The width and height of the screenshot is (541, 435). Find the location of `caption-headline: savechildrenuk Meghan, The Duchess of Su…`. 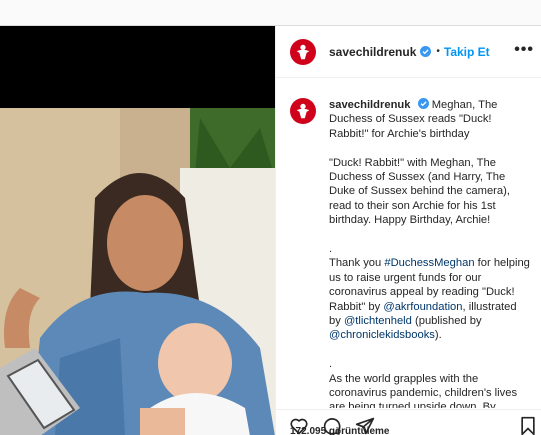

caption-headline: savechildrenuk Meghan, The Duchess of Su… is located at coordinates (429, 119).